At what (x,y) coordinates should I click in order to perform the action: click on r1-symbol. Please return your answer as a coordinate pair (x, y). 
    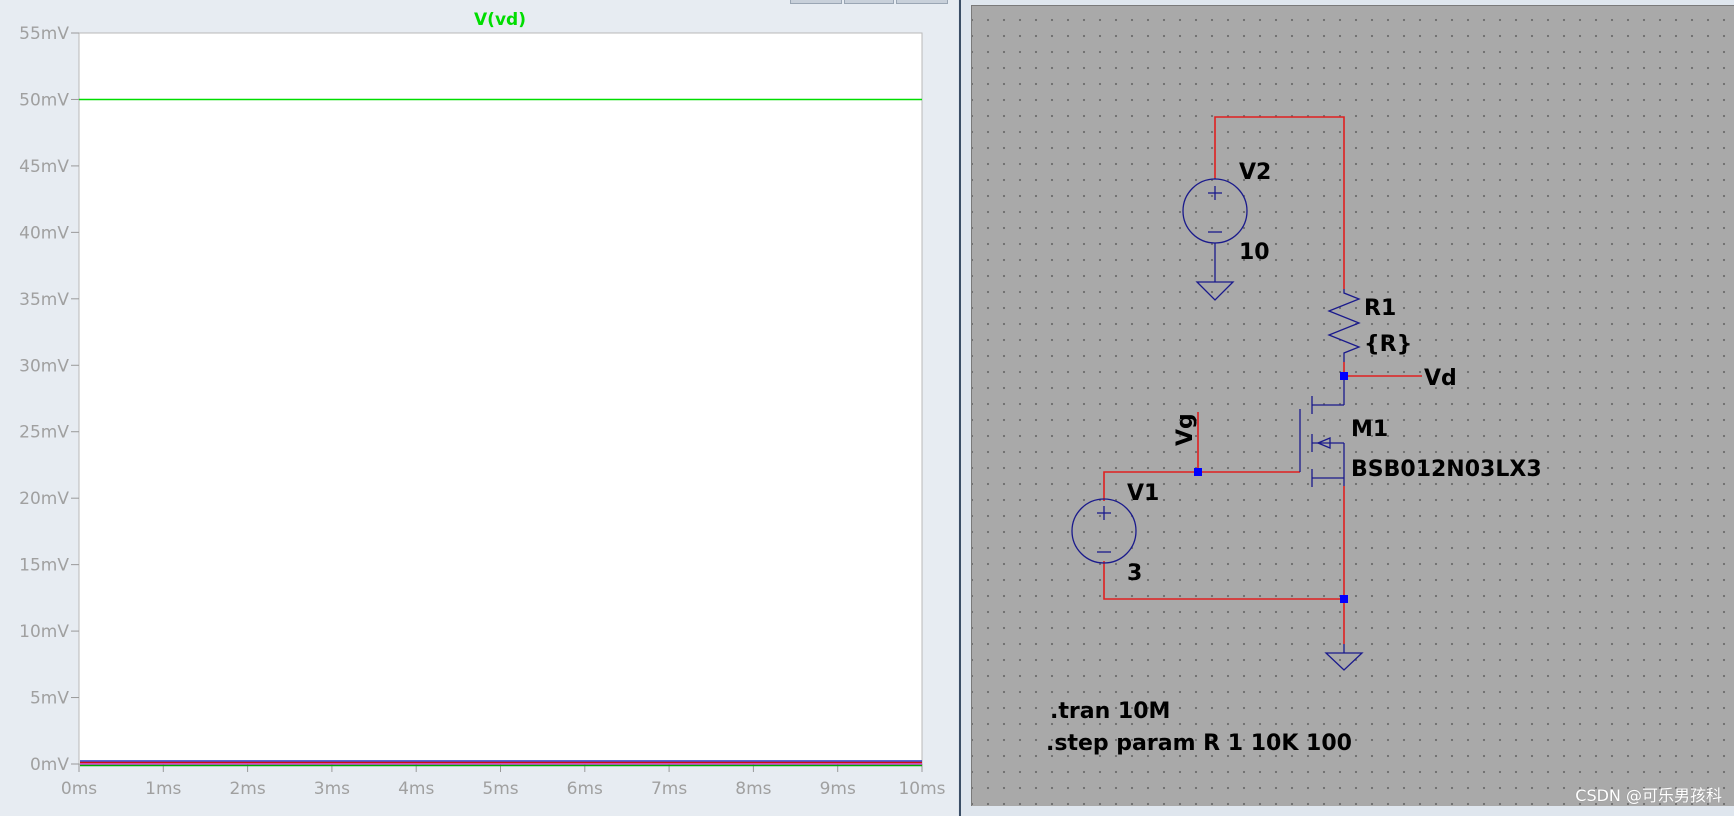
    Looking at the image, I should click on (1344, 325).